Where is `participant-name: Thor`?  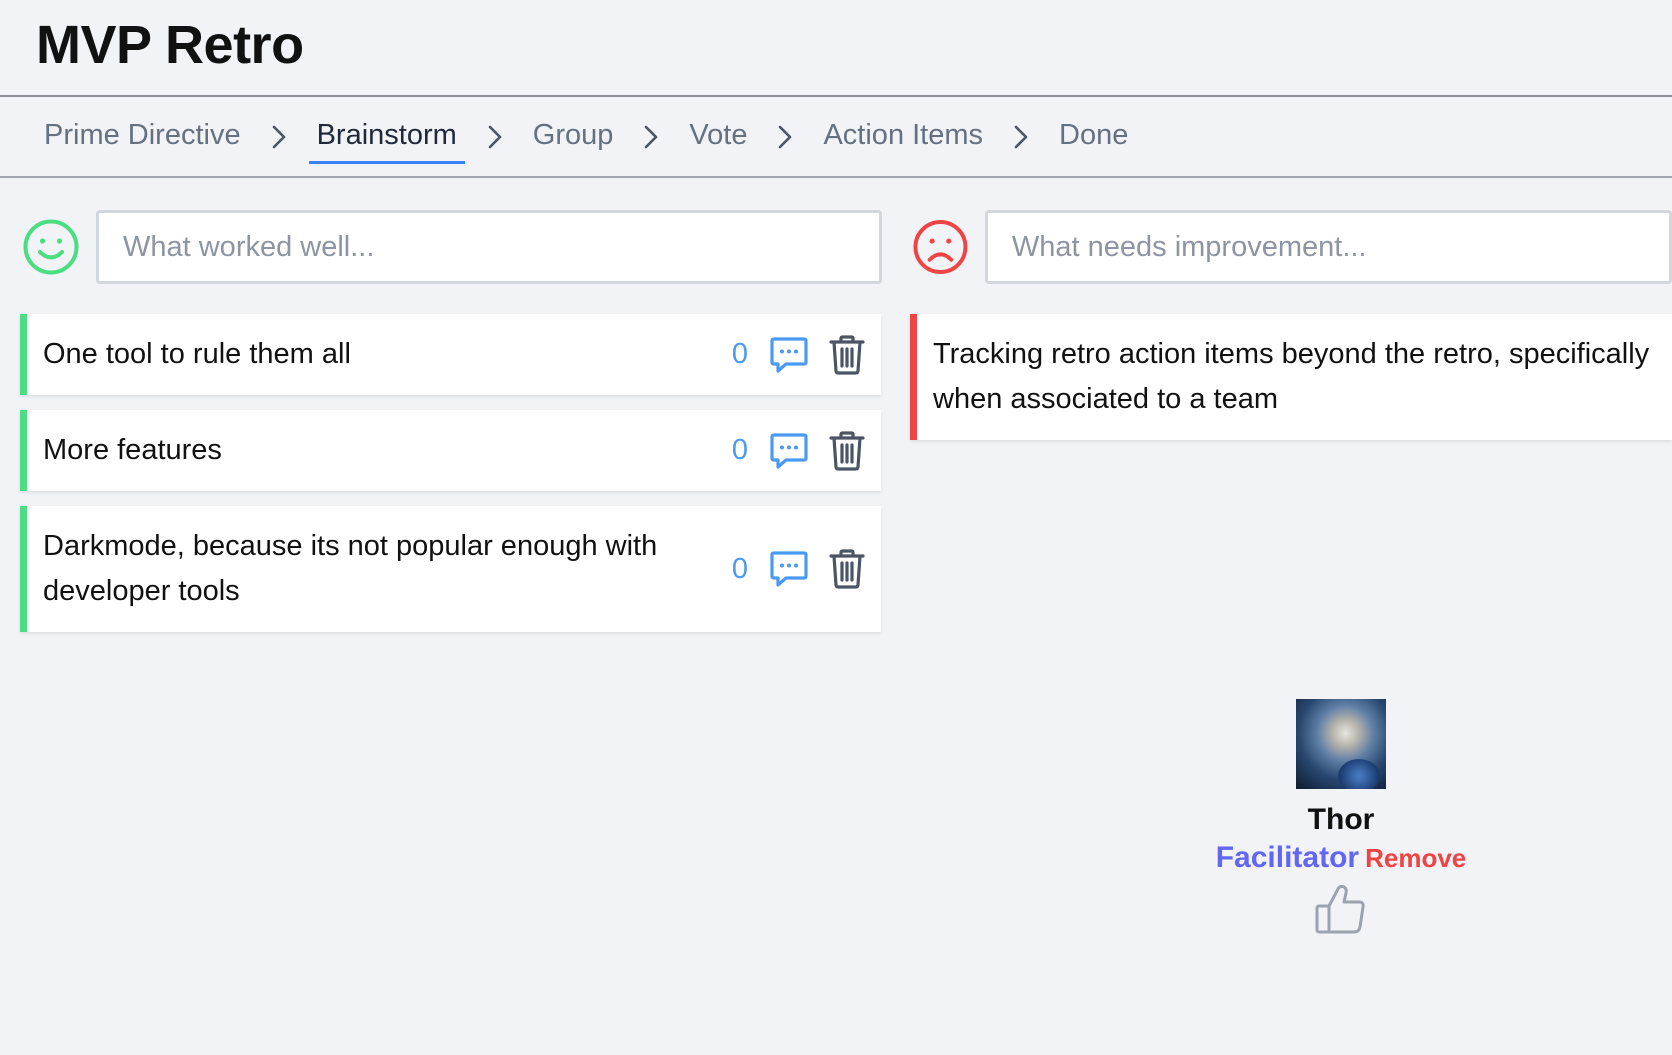 participant-name: Thor is located at coordinates (1341, 819).